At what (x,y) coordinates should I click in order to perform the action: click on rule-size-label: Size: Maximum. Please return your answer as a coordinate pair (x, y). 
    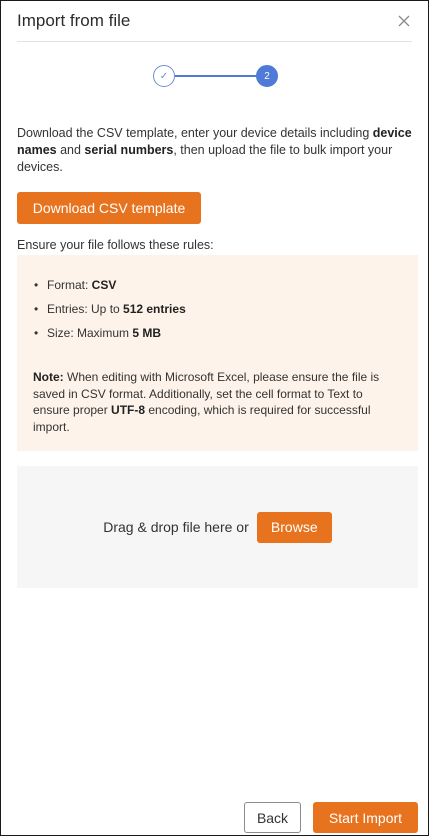
    Looking at the image, I should click on (90, 333).